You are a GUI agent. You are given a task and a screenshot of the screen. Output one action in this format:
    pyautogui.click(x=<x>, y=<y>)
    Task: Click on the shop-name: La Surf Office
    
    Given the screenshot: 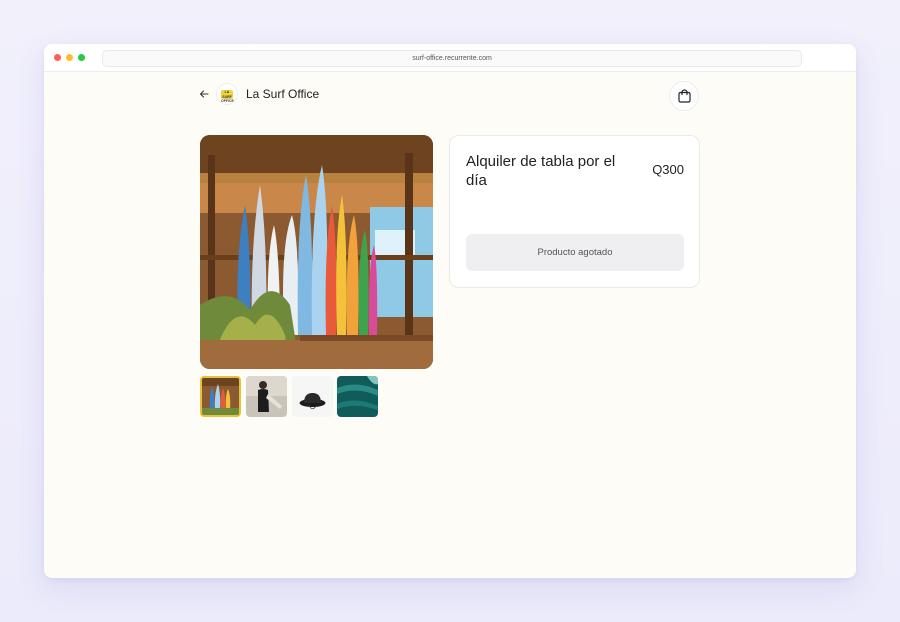 What is the action you would take?
    pyautogui.click(x=282, y=94)
    